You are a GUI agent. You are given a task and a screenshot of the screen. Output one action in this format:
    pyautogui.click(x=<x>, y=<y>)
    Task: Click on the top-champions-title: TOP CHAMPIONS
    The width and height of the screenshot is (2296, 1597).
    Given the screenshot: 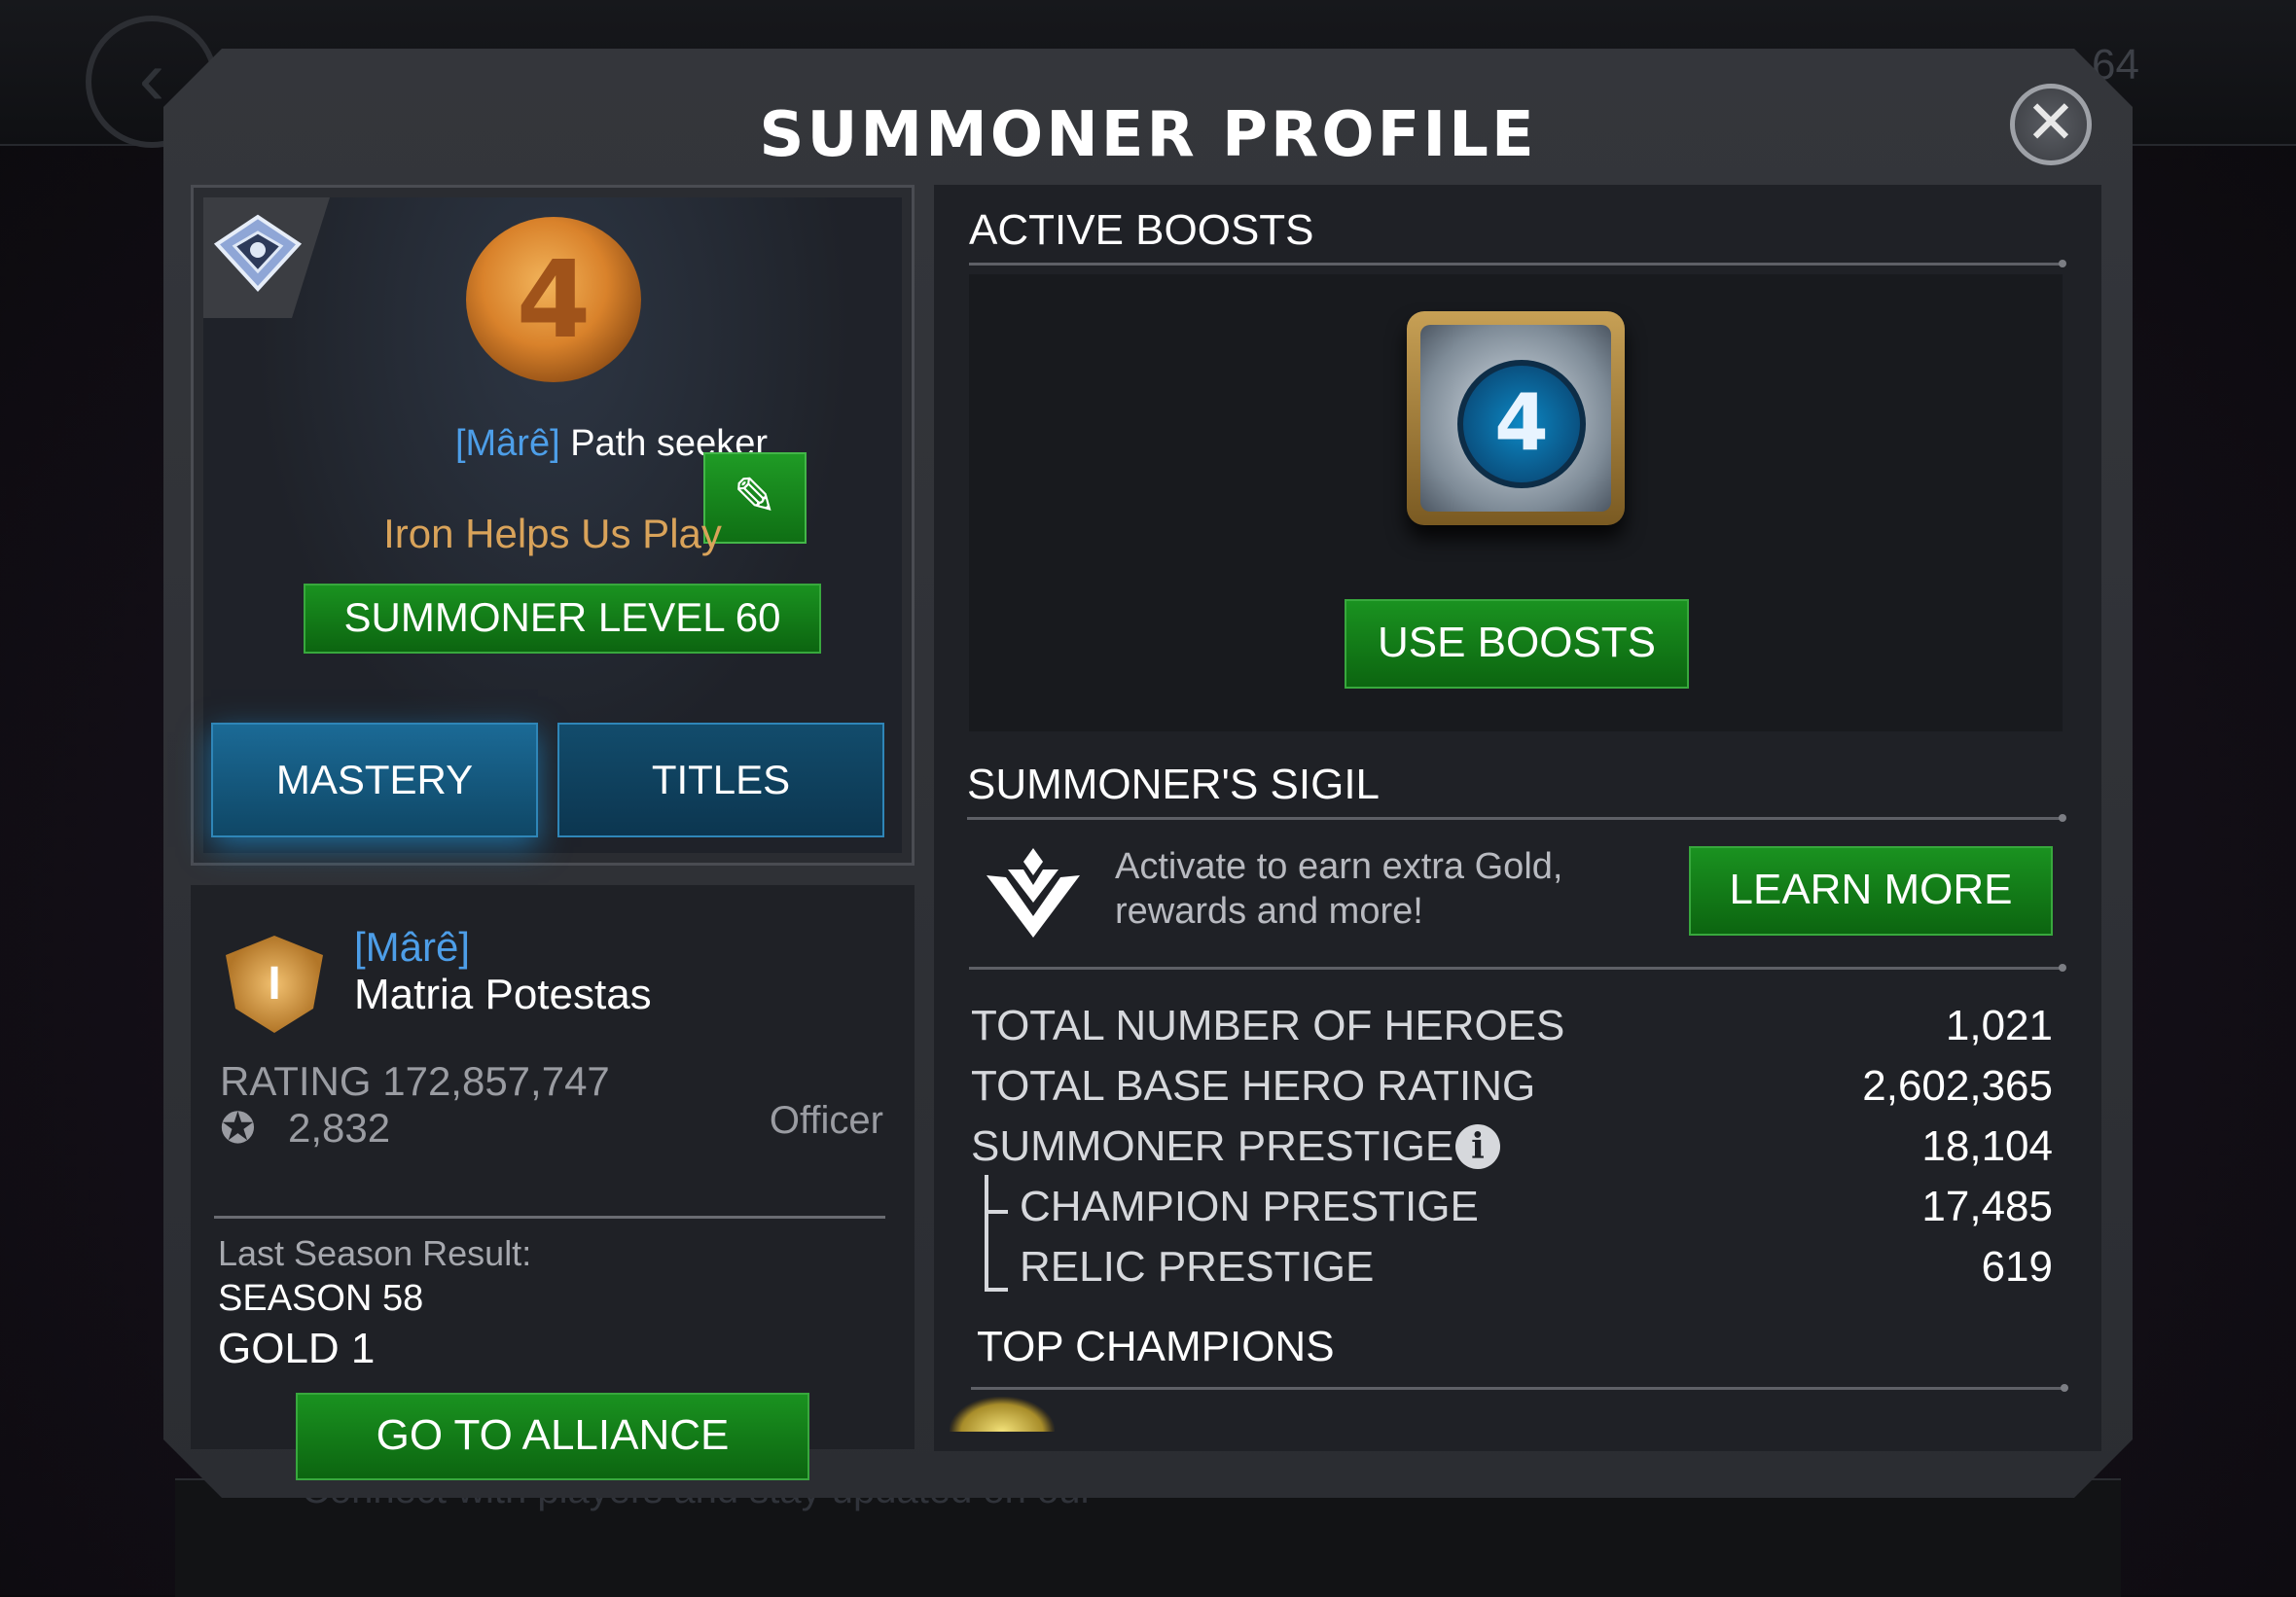 What is the action you would take?
    pyautogui.click(x=1156, y=1346)
    